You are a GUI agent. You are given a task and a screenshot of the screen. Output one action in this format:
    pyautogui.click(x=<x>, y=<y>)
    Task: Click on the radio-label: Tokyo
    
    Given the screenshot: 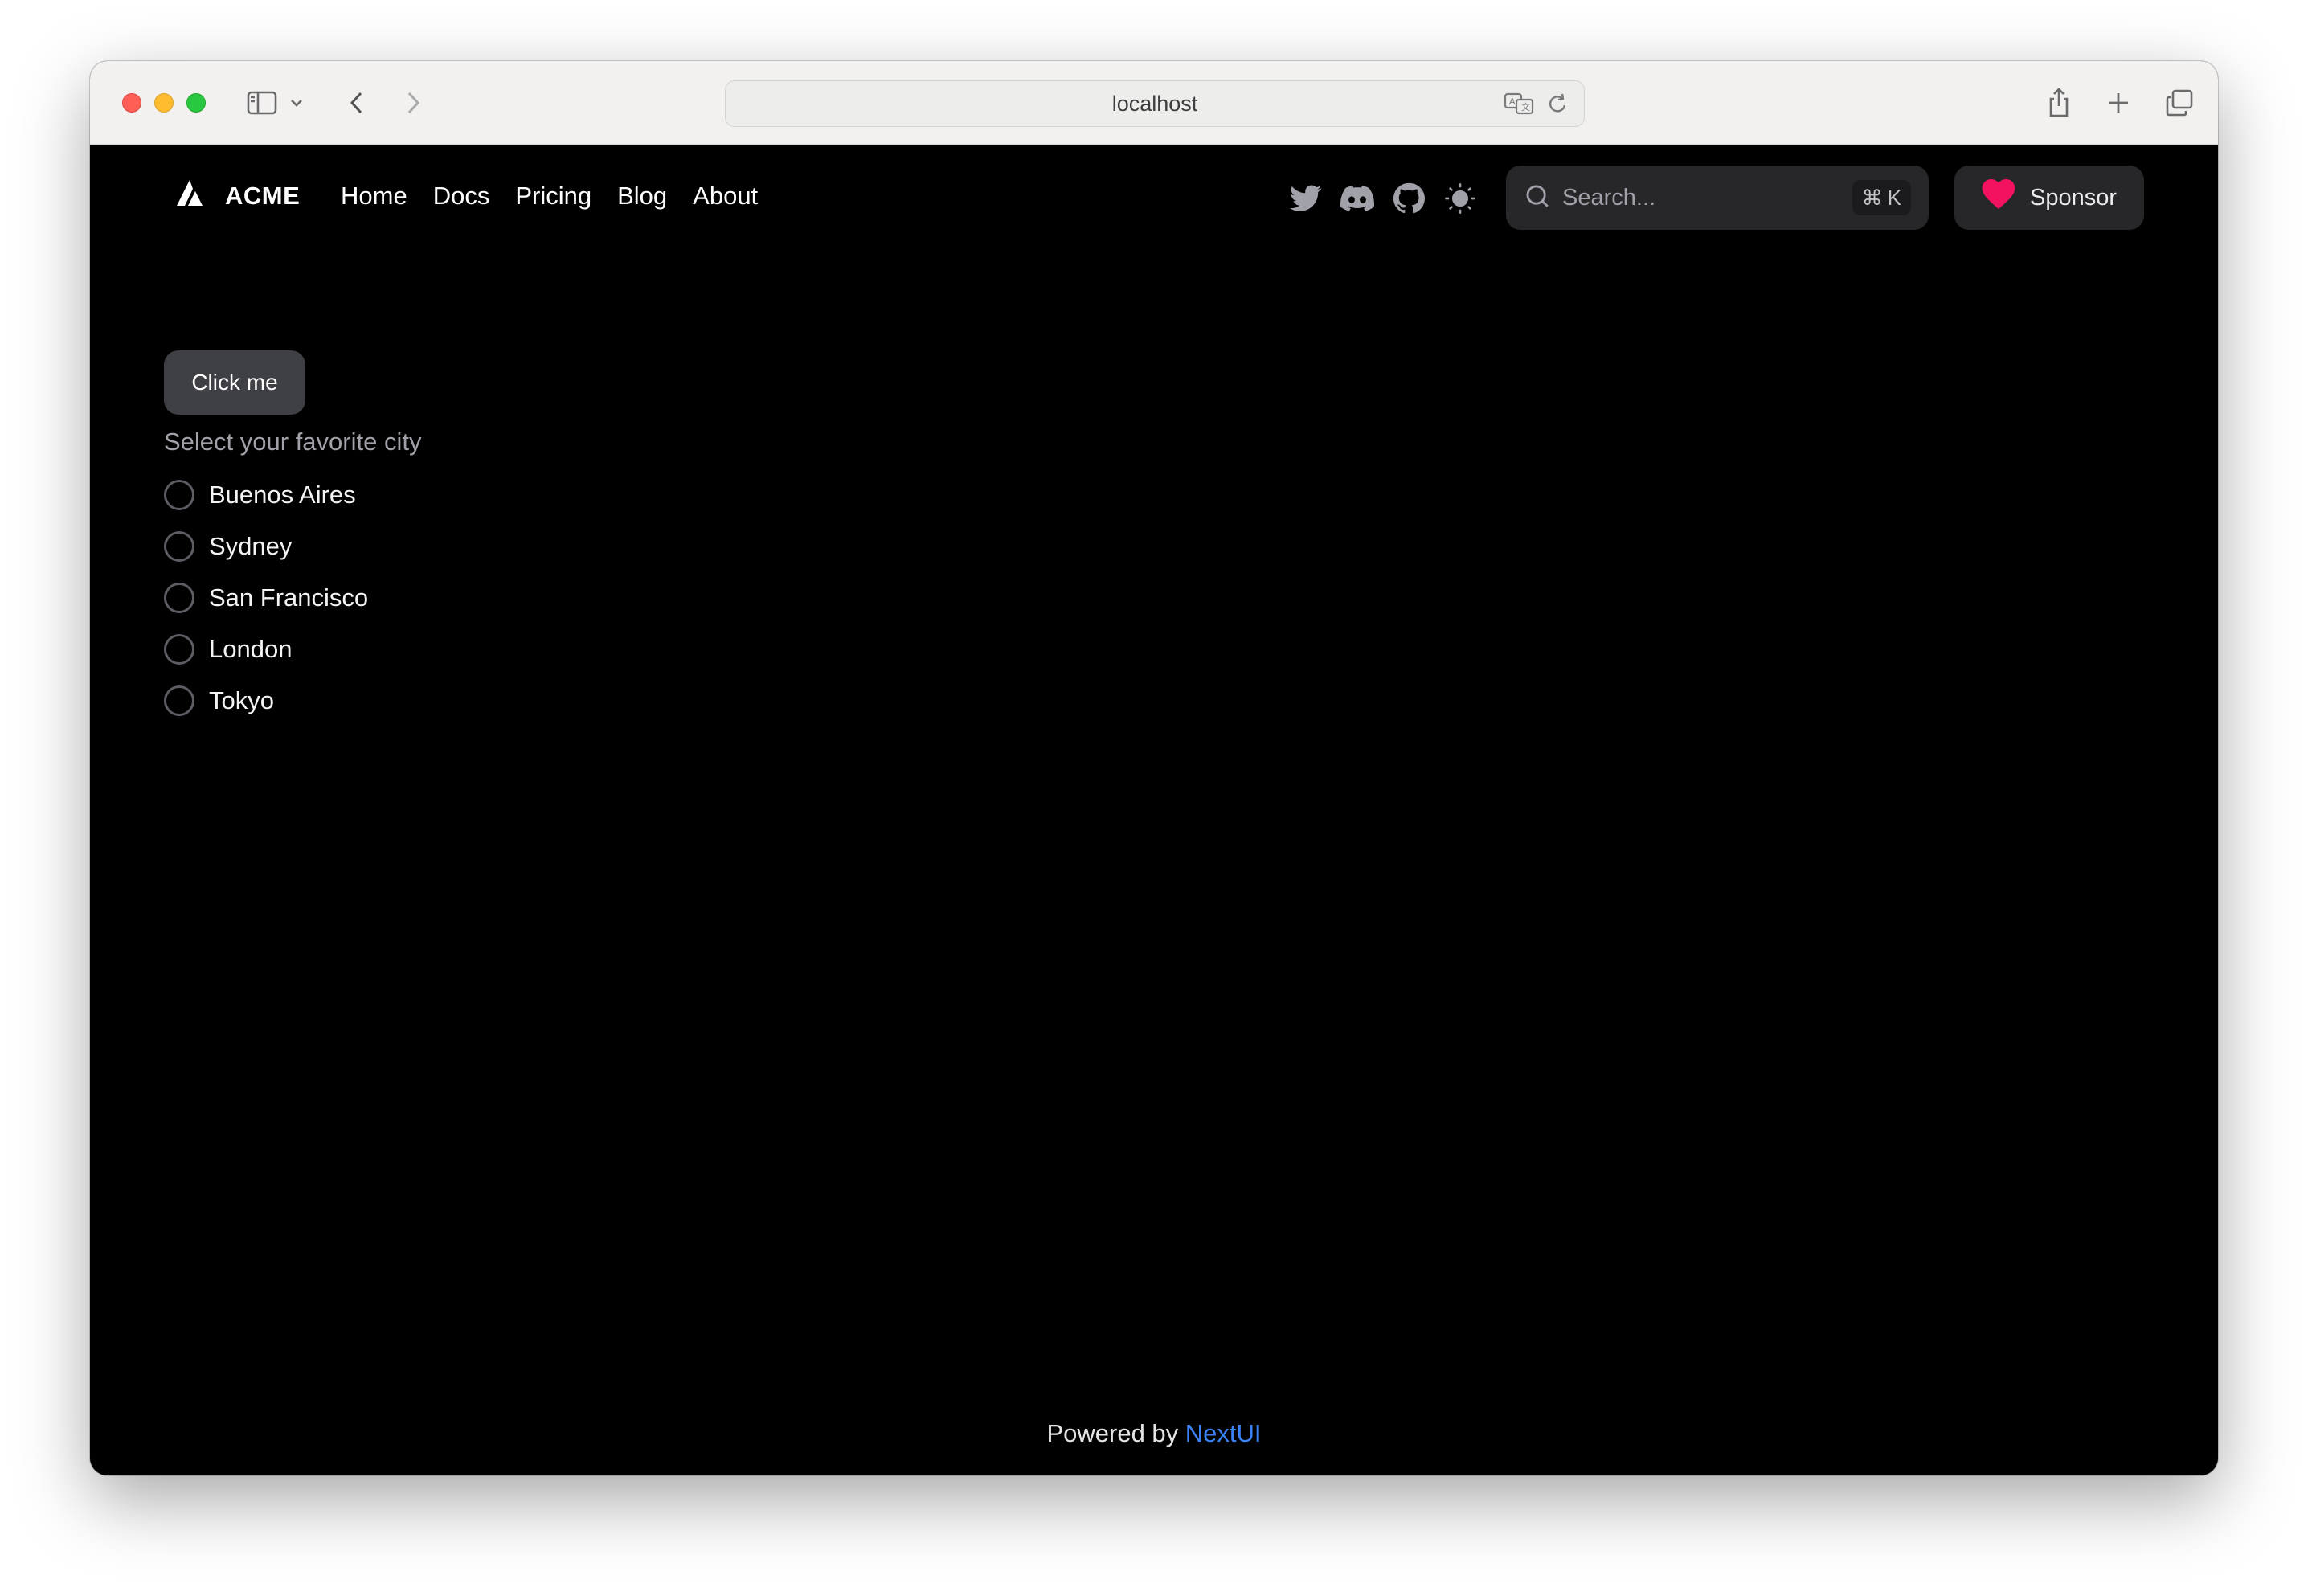 What is the action you would take?
    pyautogui.click(x=241, y=700)
    